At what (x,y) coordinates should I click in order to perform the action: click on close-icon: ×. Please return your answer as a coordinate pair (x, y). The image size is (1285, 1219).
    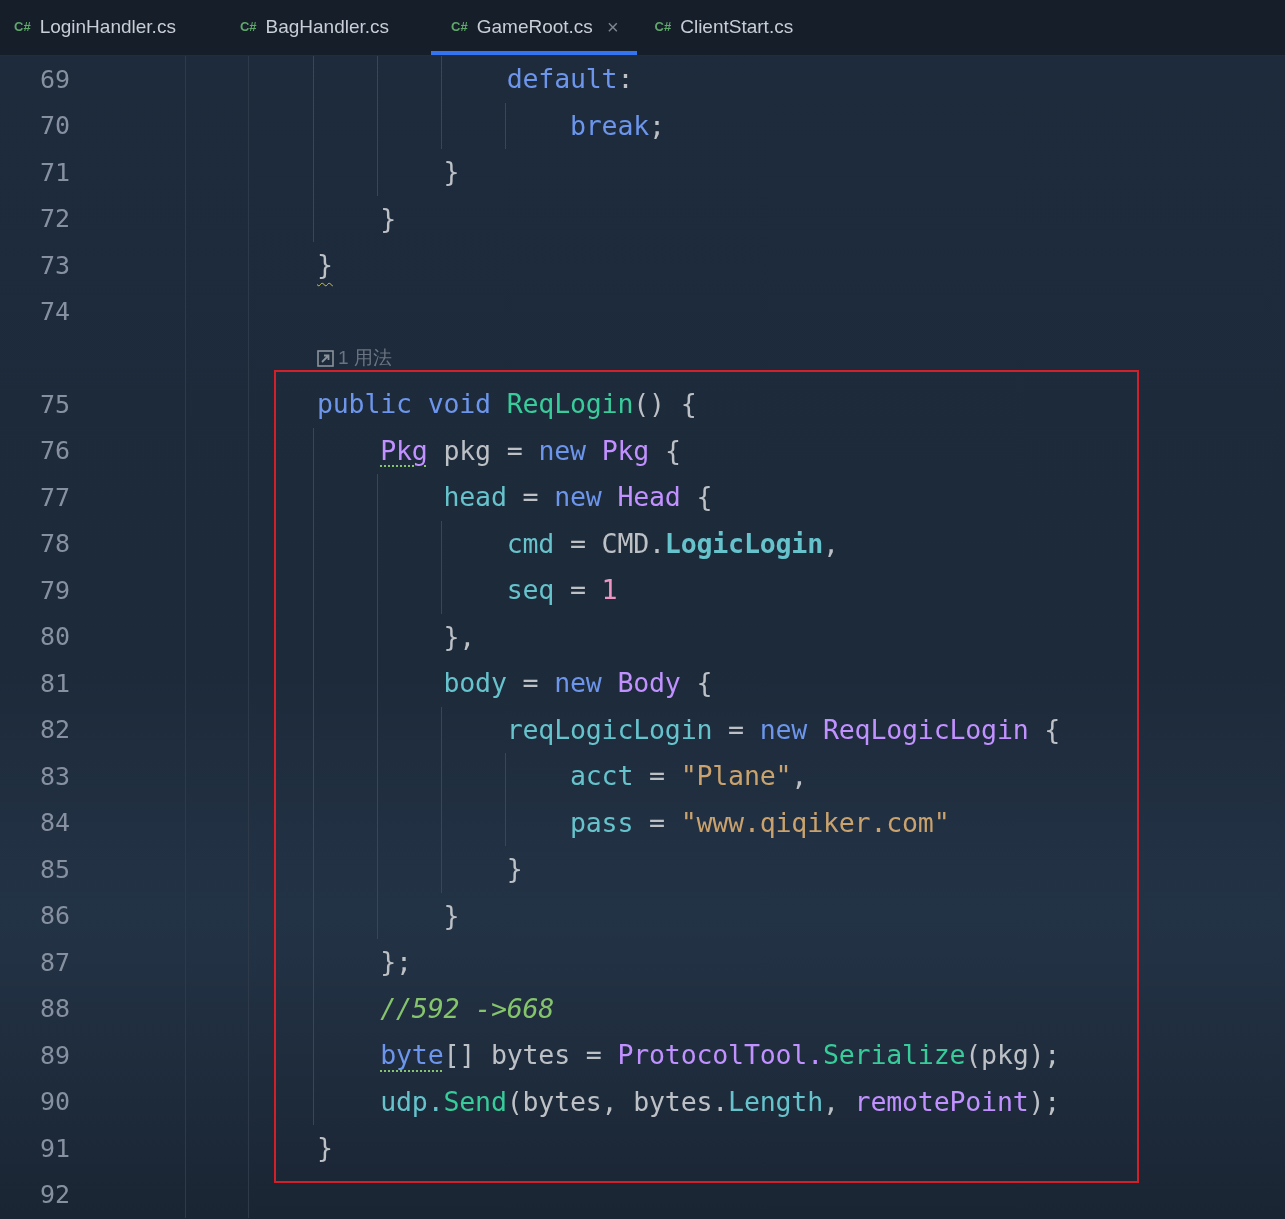
    Looking at the image, I should click on (612, 27).